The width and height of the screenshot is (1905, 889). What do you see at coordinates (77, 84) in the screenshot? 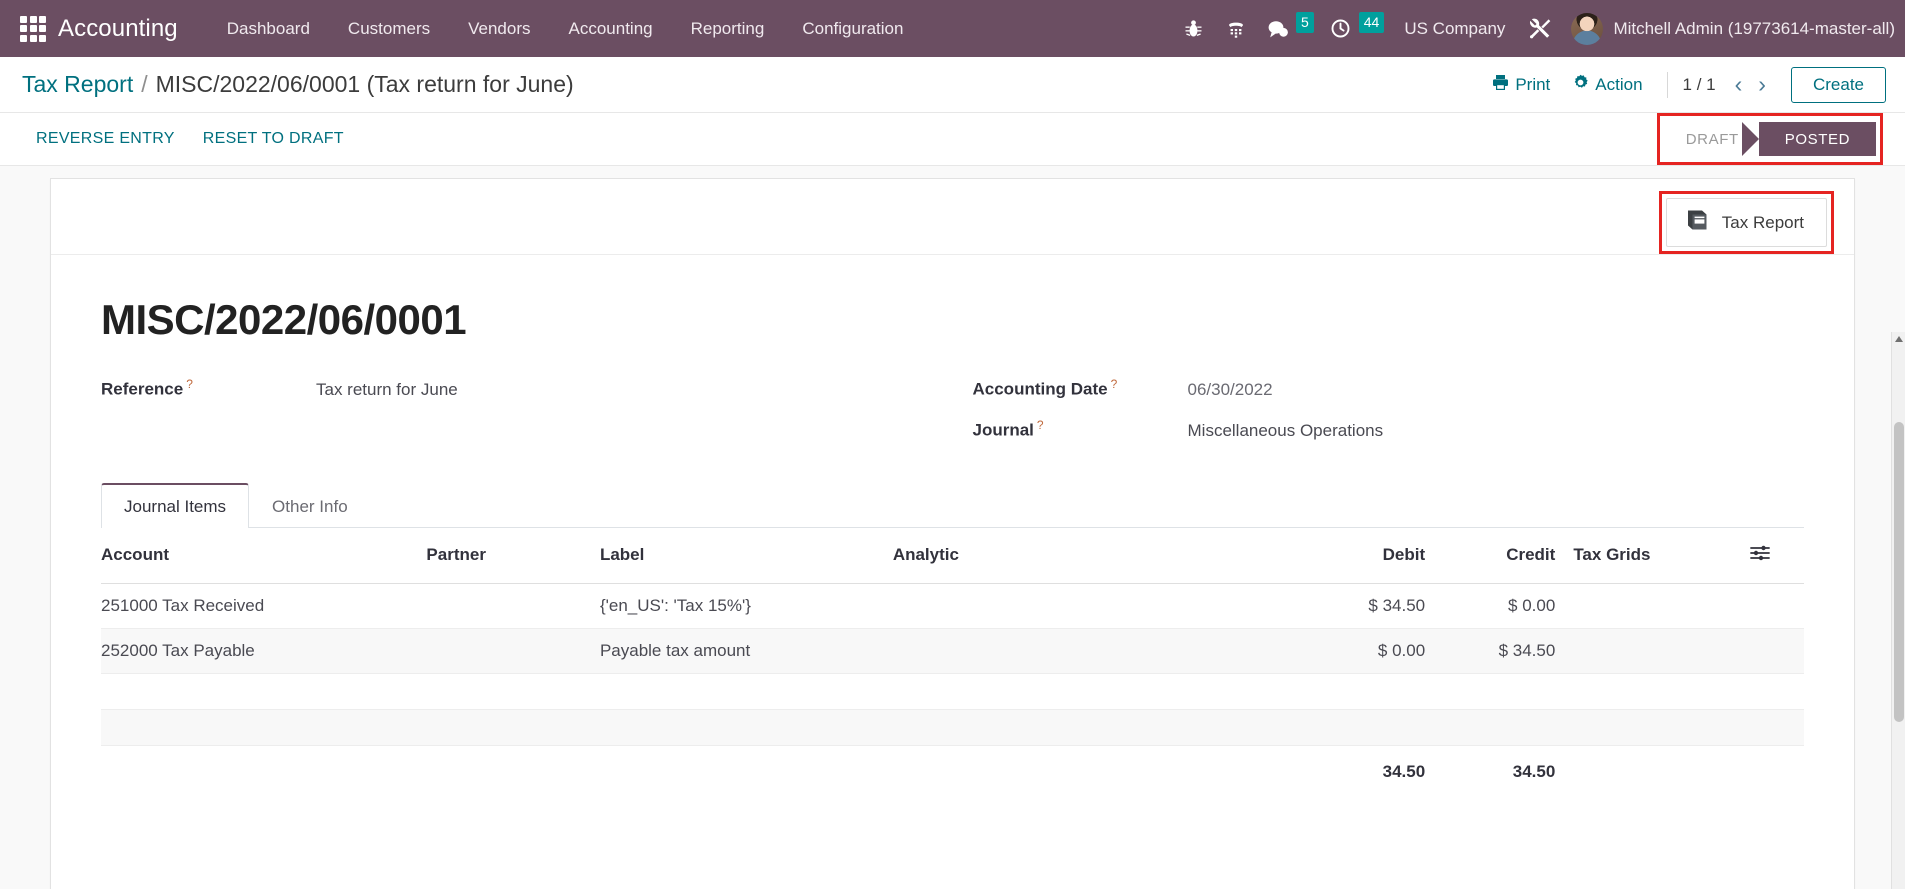
I see `breadcrumb-root-tax-report: Tax Report` at bounding box center [77, 84].